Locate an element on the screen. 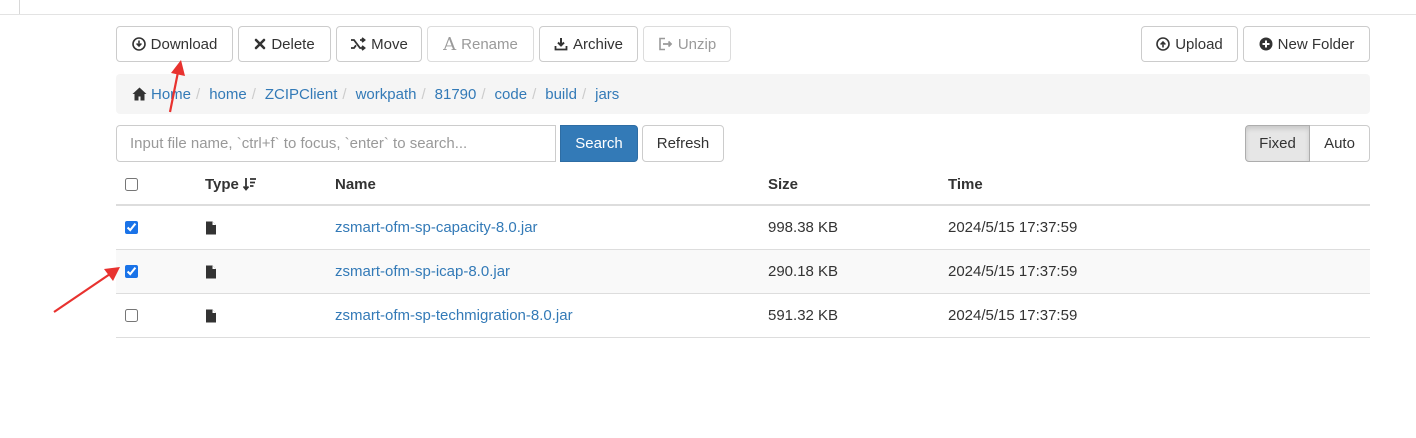  home-icon is located at coordinates (139, 94).